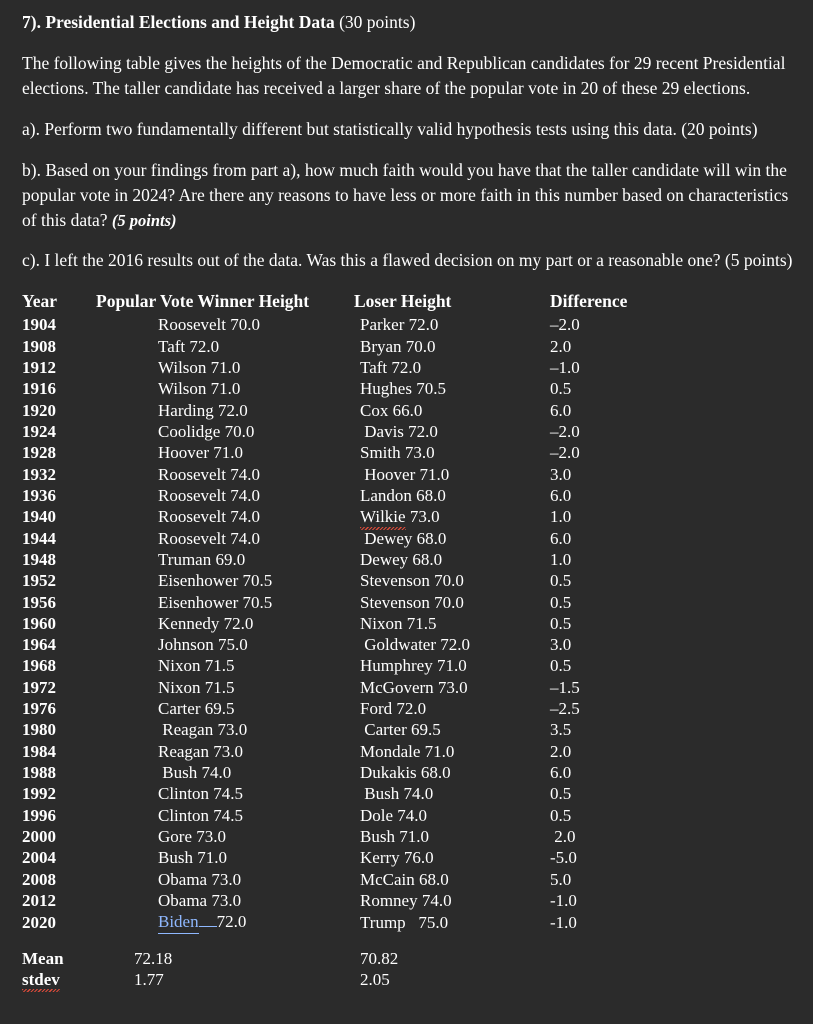 This screenshot has height=1024, width=813. What do you see at coordinates (190, 22) in the screenshot?
I see `question-title: Presidential Elections and Height Data` at bounding box center [190, 22].